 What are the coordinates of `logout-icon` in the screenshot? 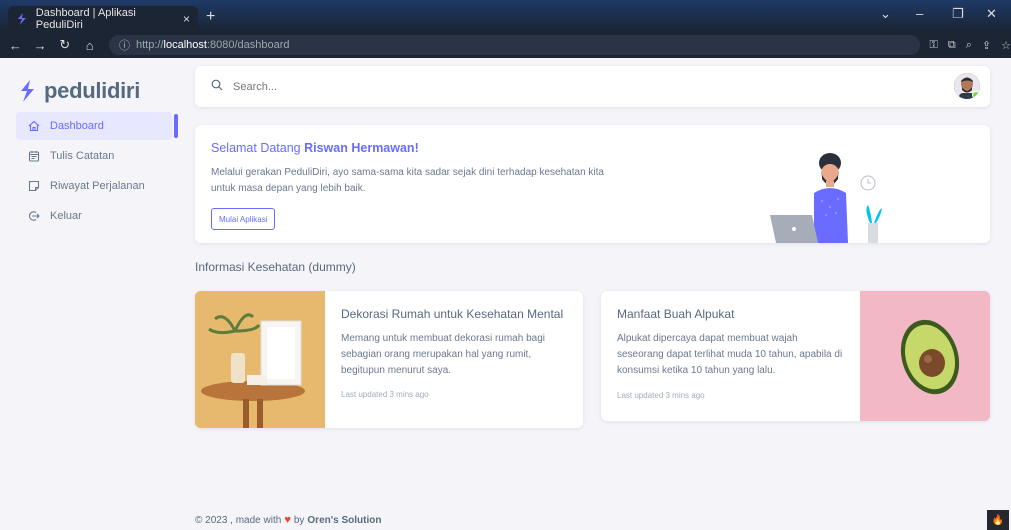 It's located at (34, 216).